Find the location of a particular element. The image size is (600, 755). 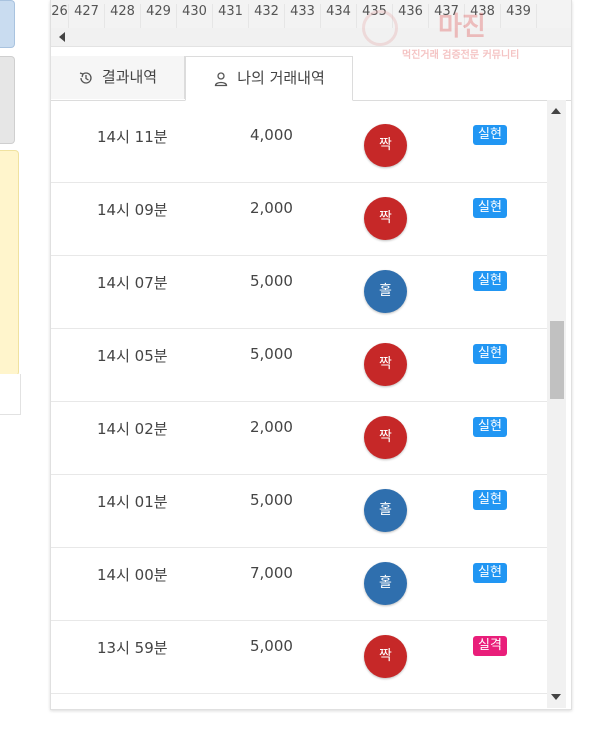

trade-row: 14시 01분 5,000 홀 실현 is located at coordinates (299, 511).